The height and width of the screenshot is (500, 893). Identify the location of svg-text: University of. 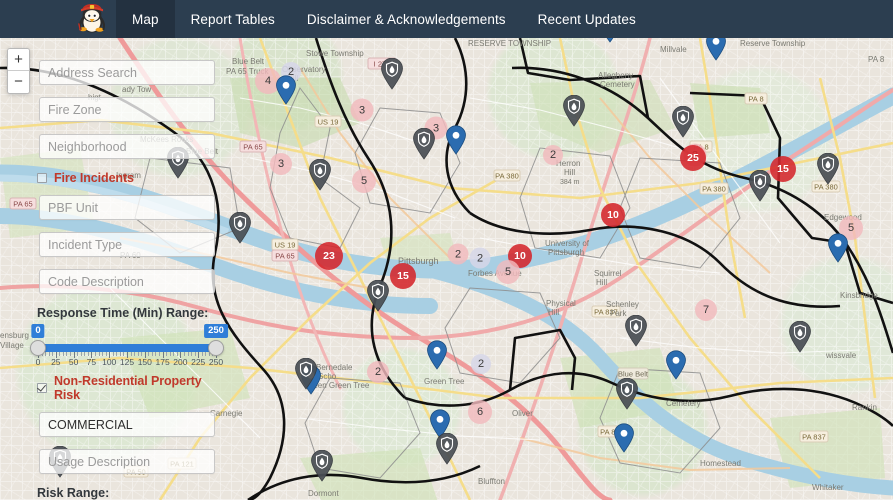
(567, 243).